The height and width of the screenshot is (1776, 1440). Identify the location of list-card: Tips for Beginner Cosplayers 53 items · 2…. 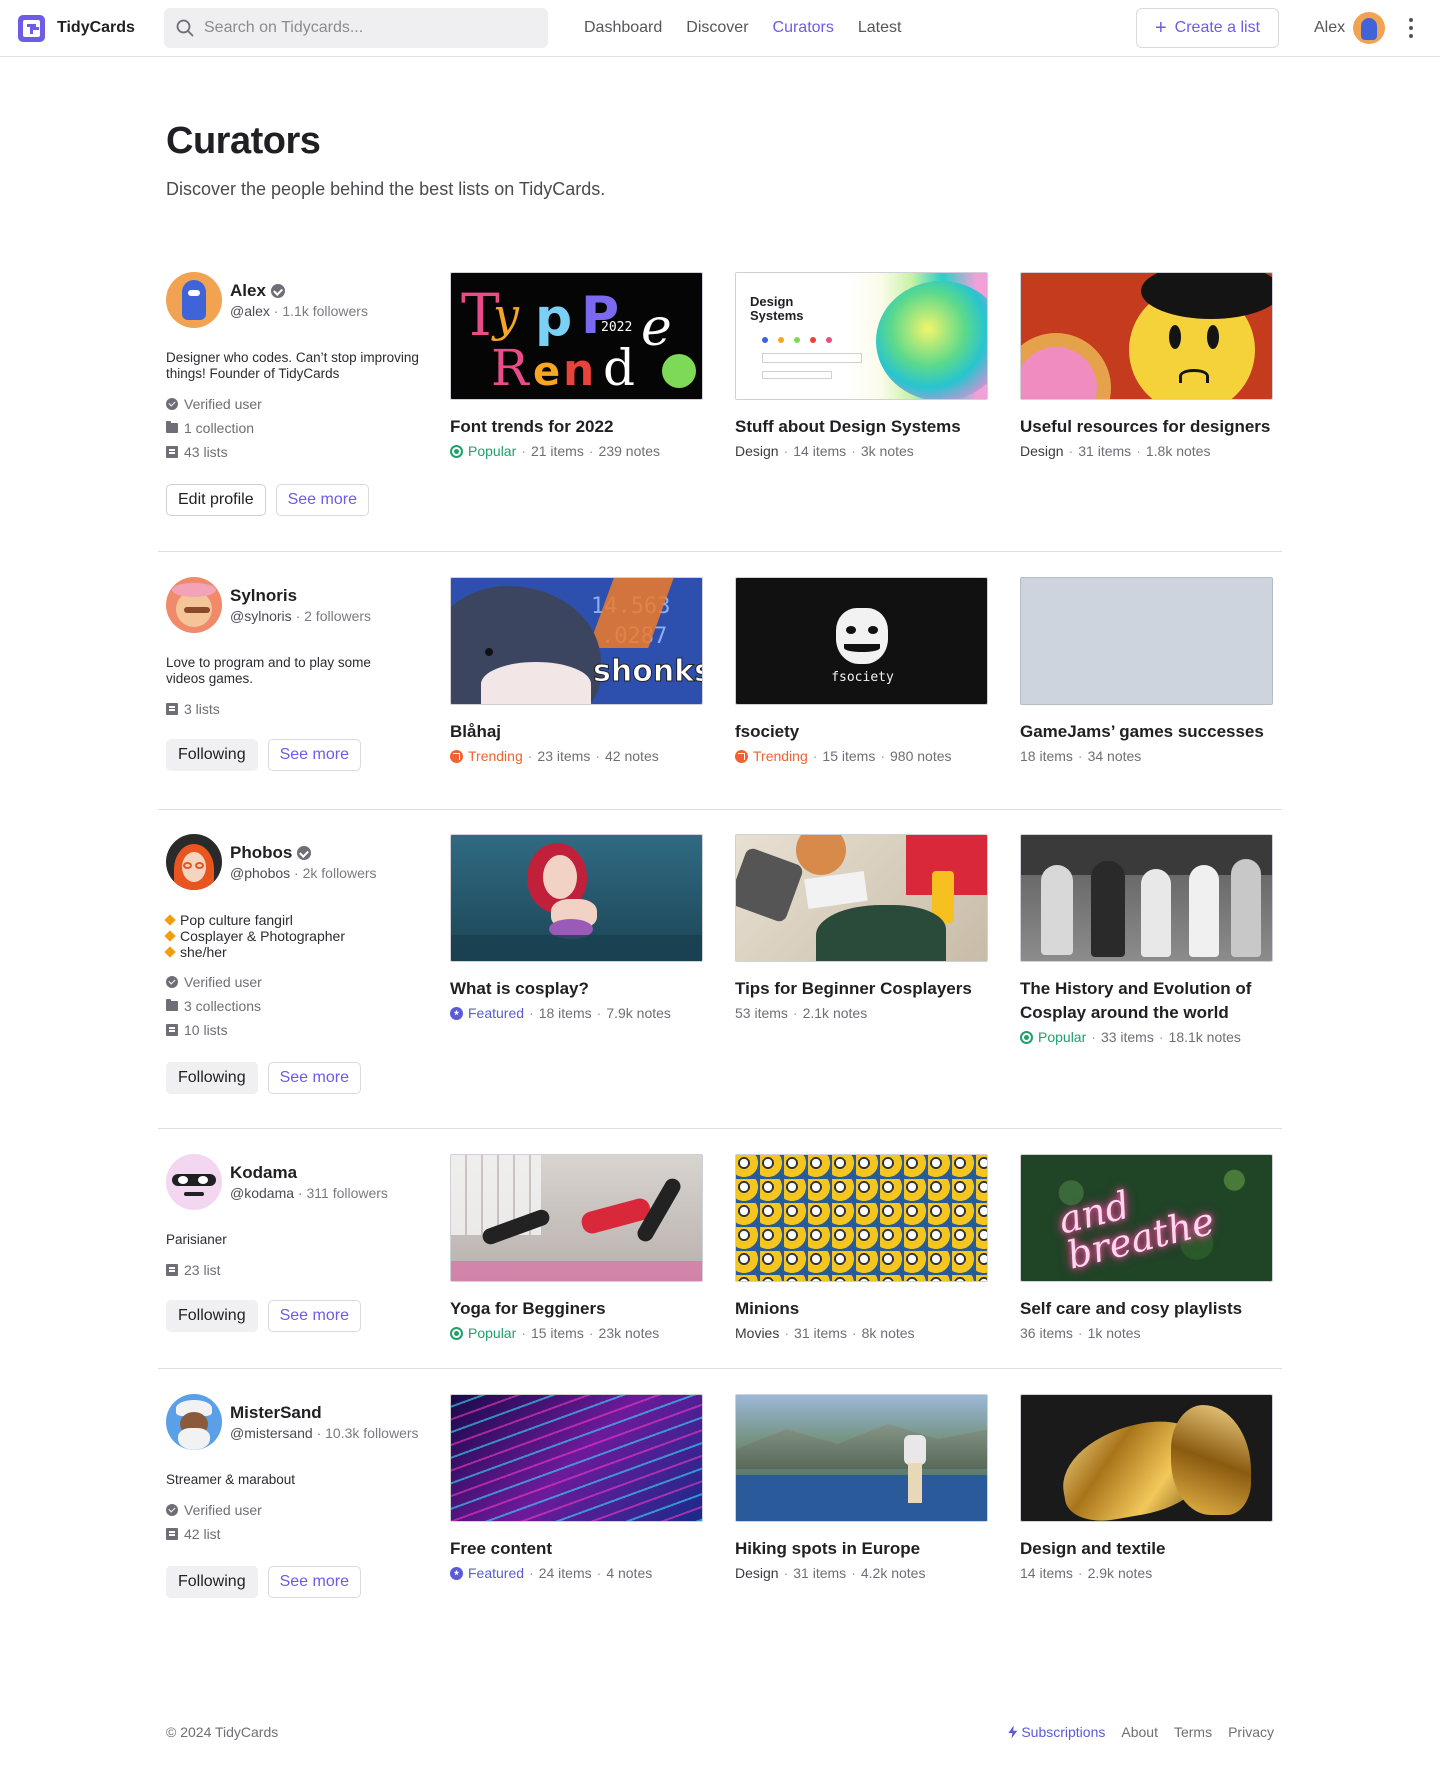
(861, 939).